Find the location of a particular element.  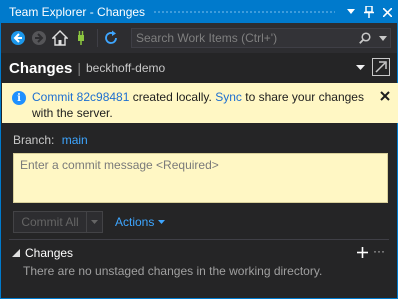

connect-button is located at coordinates (81, 38).